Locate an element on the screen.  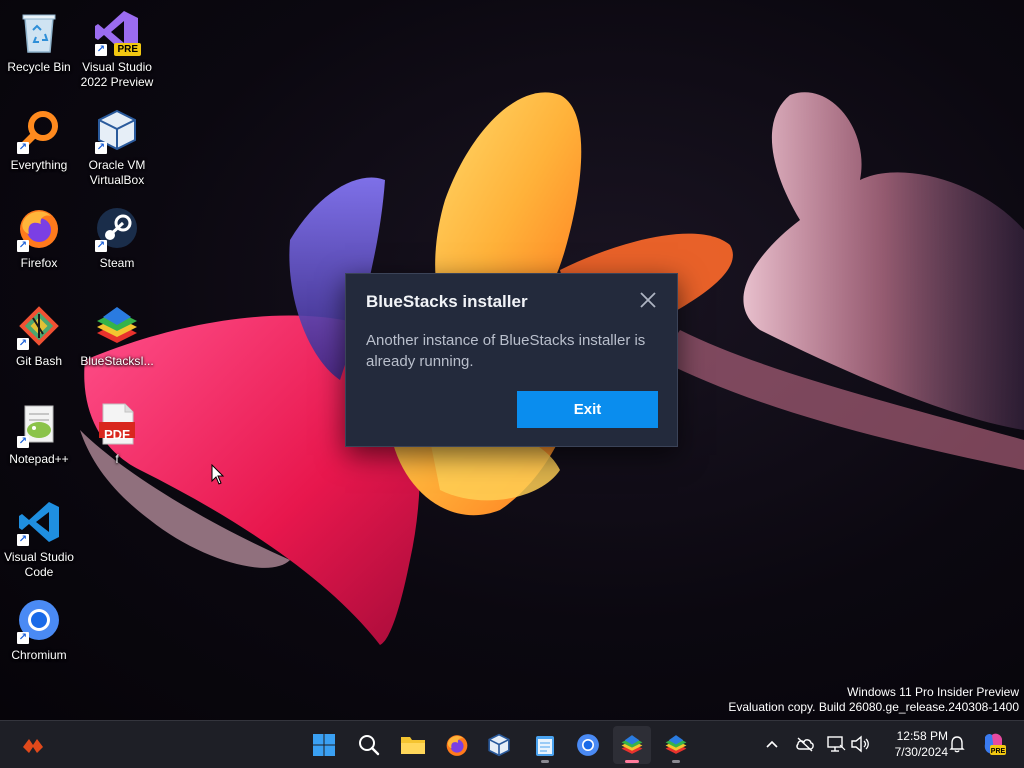
copilot-icon: PRE is located at coordinates (995, 744).